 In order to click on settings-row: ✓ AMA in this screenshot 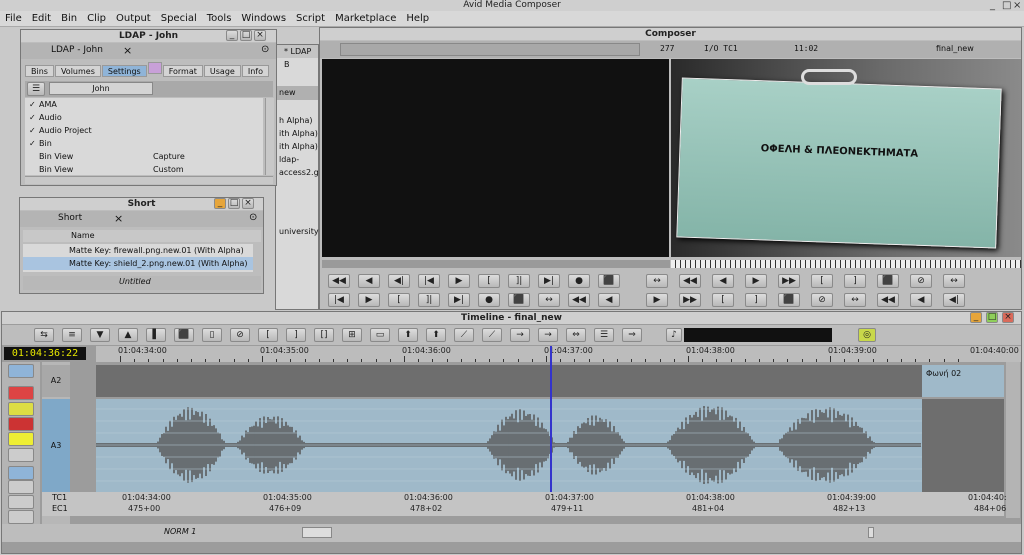, I will do `click(144, 104)`.